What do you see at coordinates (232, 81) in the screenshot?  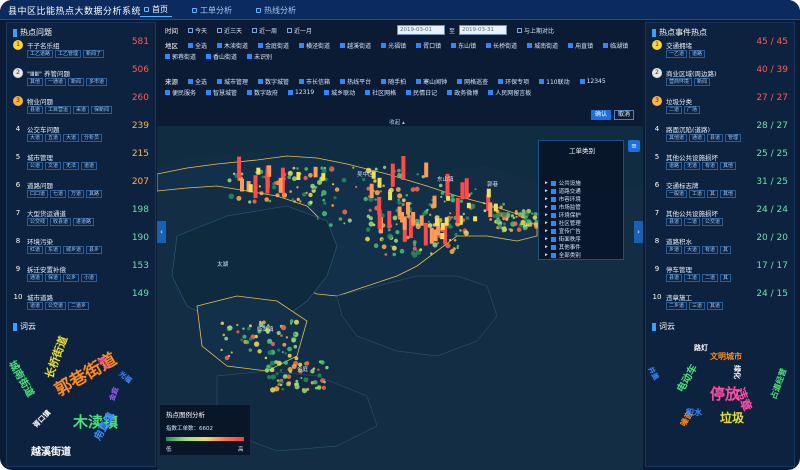 I see `source-checkbox: 城市管理` at bounding box center [232, 81].